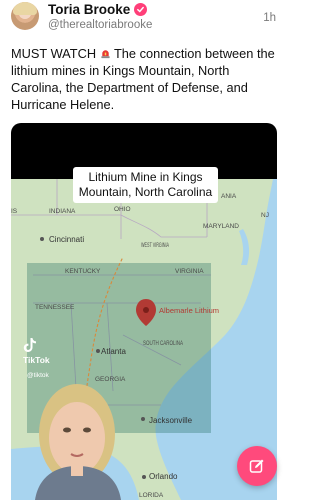 The image size is (320, 500). Describe the element at coordinates (163, 476) in the screenshot. I see `map-label-orlando: Orlando` at that location.